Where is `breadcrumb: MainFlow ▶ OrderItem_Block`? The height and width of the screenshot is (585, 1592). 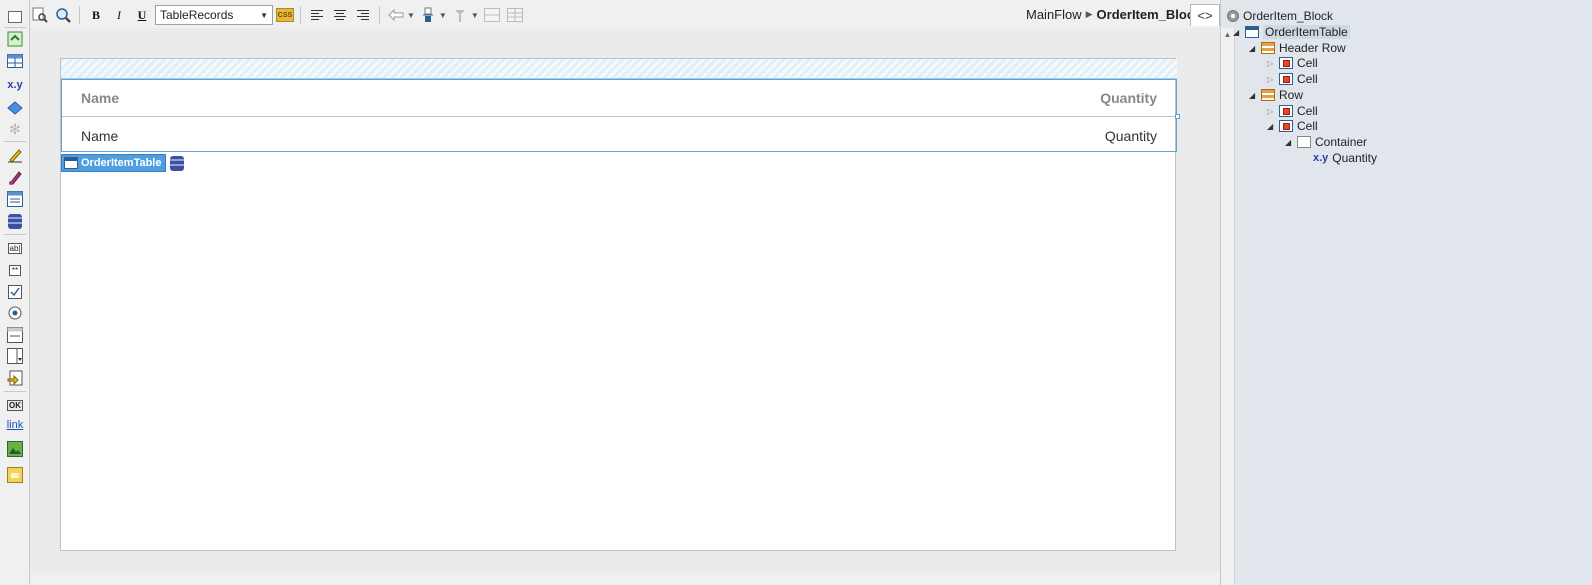
breadcrumb: MainFlow ▶ OrderItem_Block is located at coordinates (1113, 14).